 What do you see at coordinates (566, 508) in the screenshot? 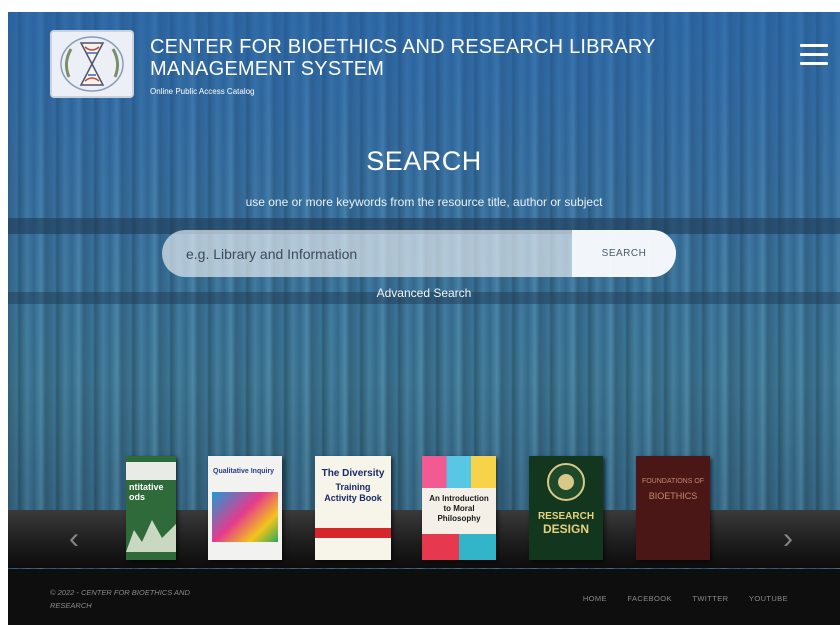
I see `book-cover: RESEARCH DESIGN` at bounding box center [566, 508].